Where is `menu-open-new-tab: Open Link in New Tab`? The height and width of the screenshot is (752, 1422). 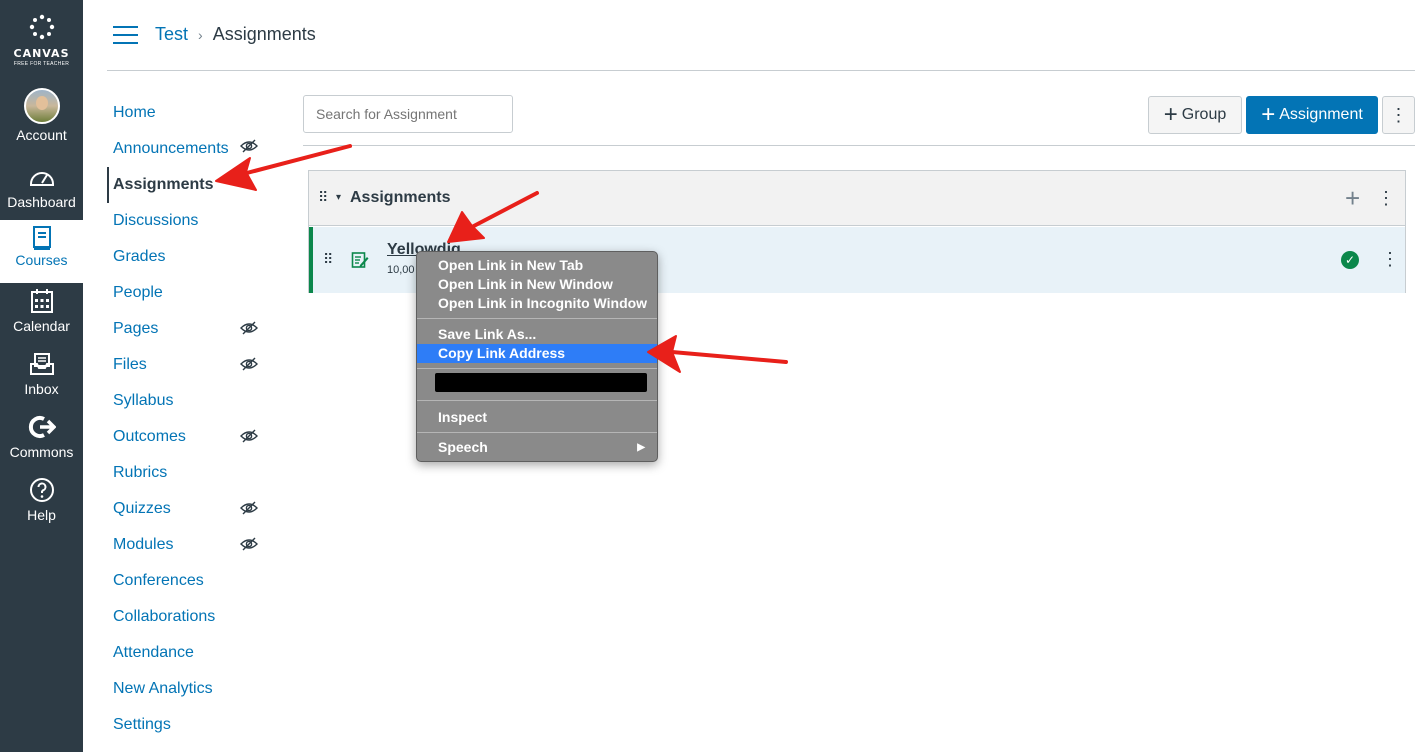 menu-open-new-tab: Open Link in New Tab is located at coordinates (537, 265).